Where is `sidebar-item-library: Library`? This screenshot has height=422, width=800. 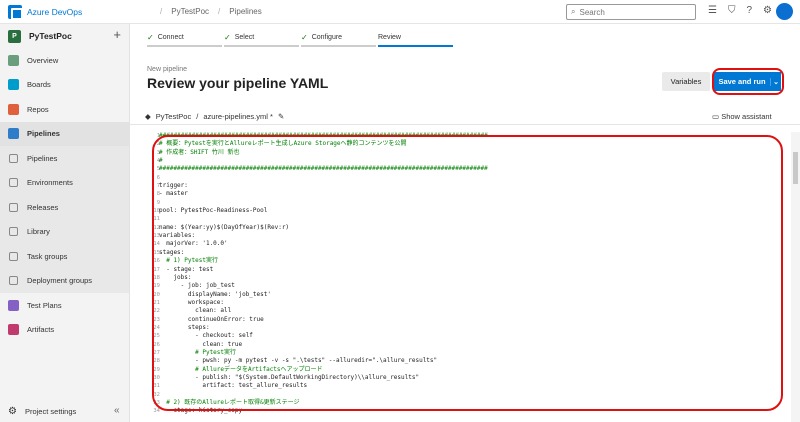 sidebar-item-library: Library is located at coordinates (64, 231).